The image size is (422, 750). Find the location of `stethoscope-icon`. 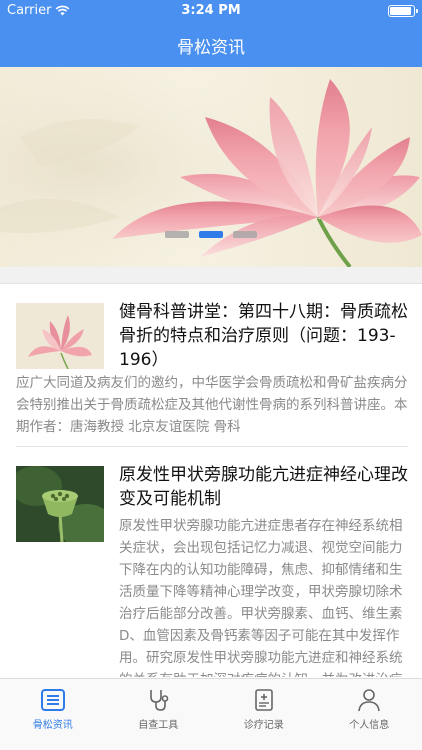

stethoscope-icon is located at coordinates (159, 700).